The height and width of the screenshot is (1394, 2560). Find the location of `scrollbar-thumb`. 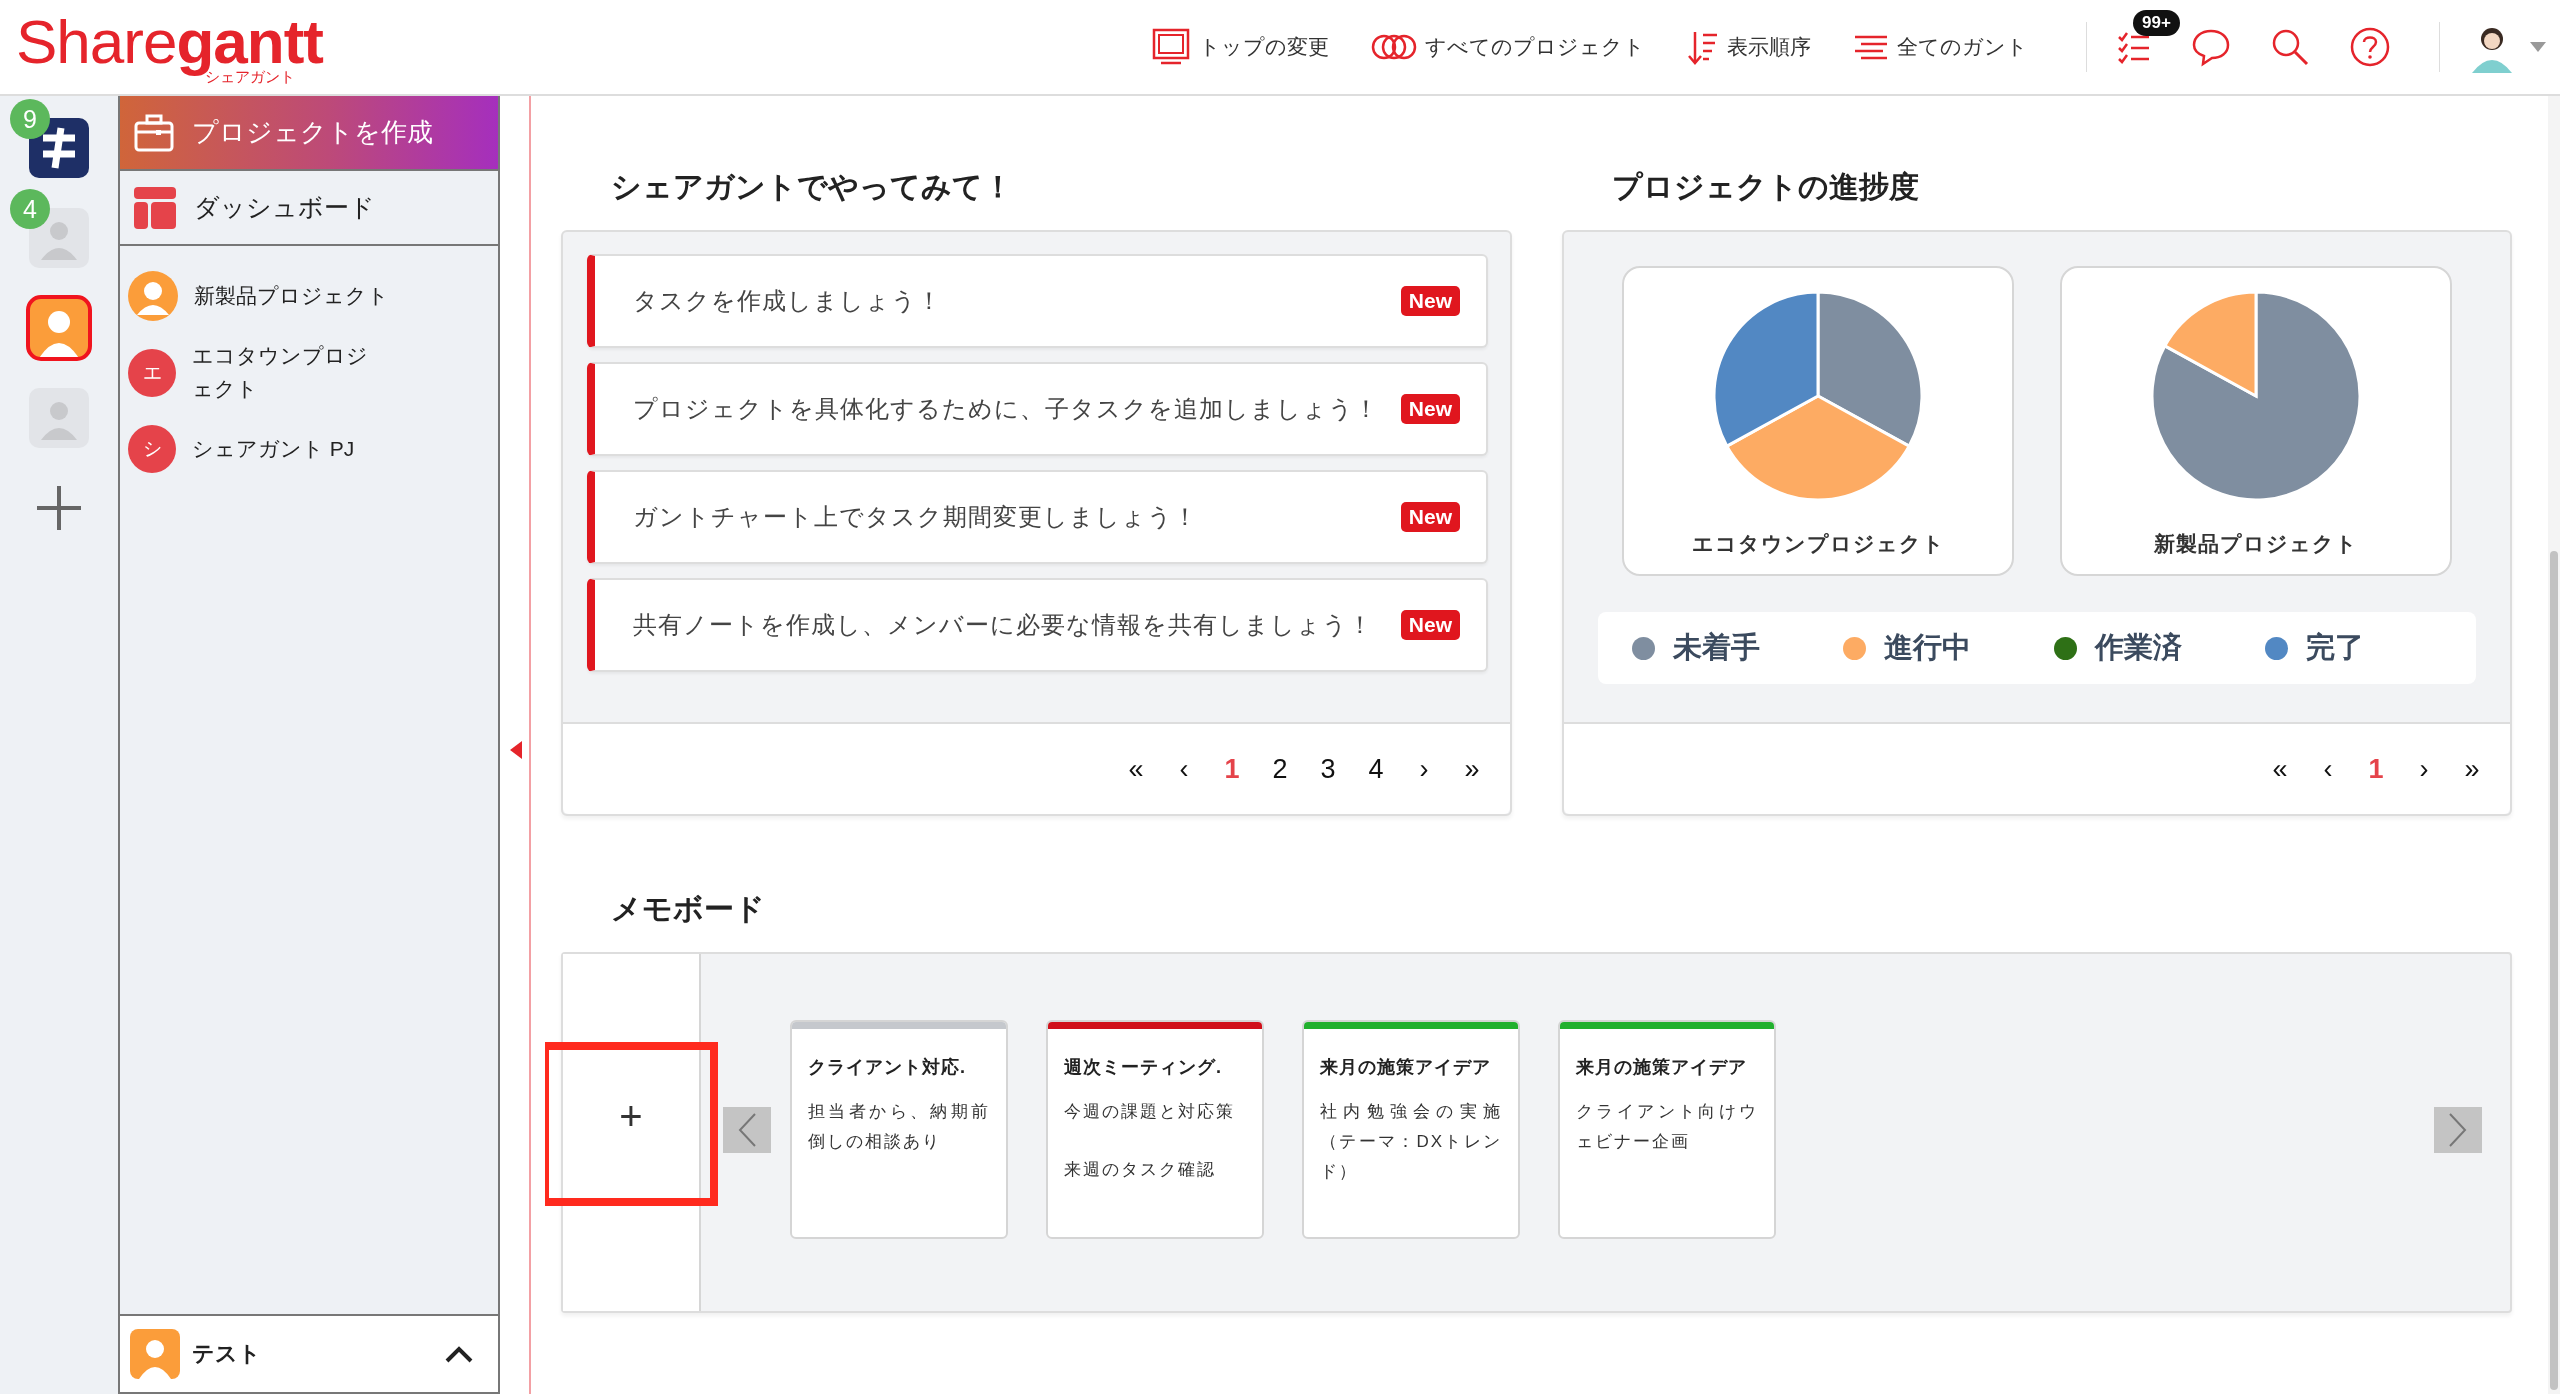

scrollbar-thumb is located at coordinates (2554, 970).